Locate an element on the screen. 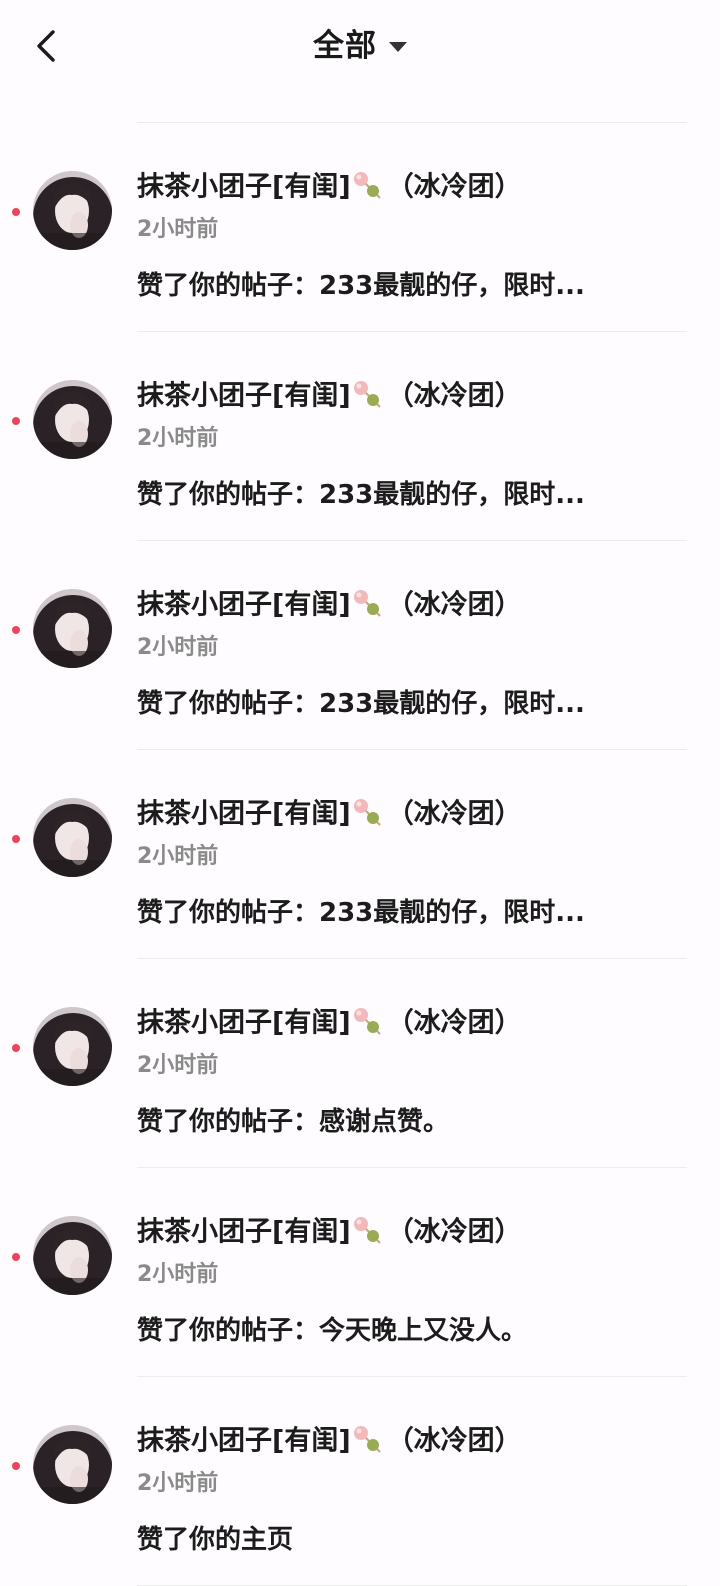 This screenshot has width=720, height=1586. notification-item: 抹茶小团子[有闺] （冰冷团） 2小时前 赞了你的帖子：感谢点赞。 is located at coordinates (360, 1063).